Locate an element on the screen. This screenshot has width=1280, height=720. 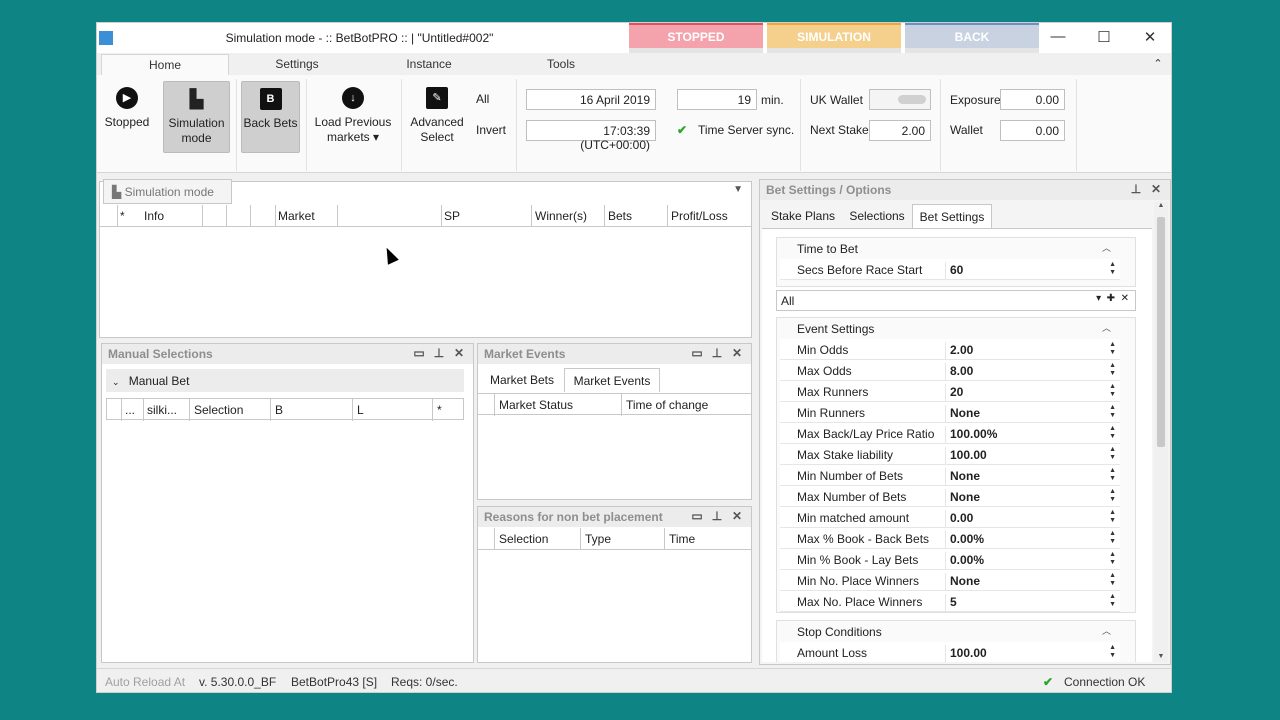
all-button: All is located at coordinates (482, 99).